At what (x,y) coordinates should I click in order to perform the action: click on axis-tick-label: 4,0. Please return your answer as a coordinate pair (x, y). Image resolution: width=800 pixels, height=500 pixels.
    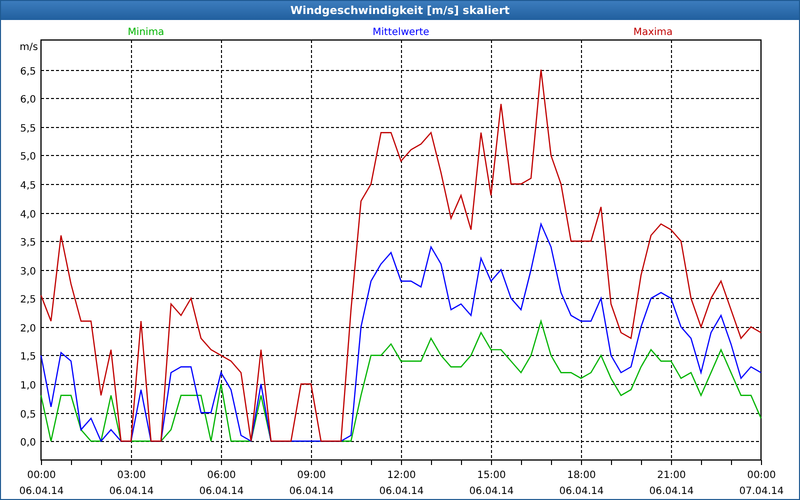
    Looking at the image, I should click on (28, 215).